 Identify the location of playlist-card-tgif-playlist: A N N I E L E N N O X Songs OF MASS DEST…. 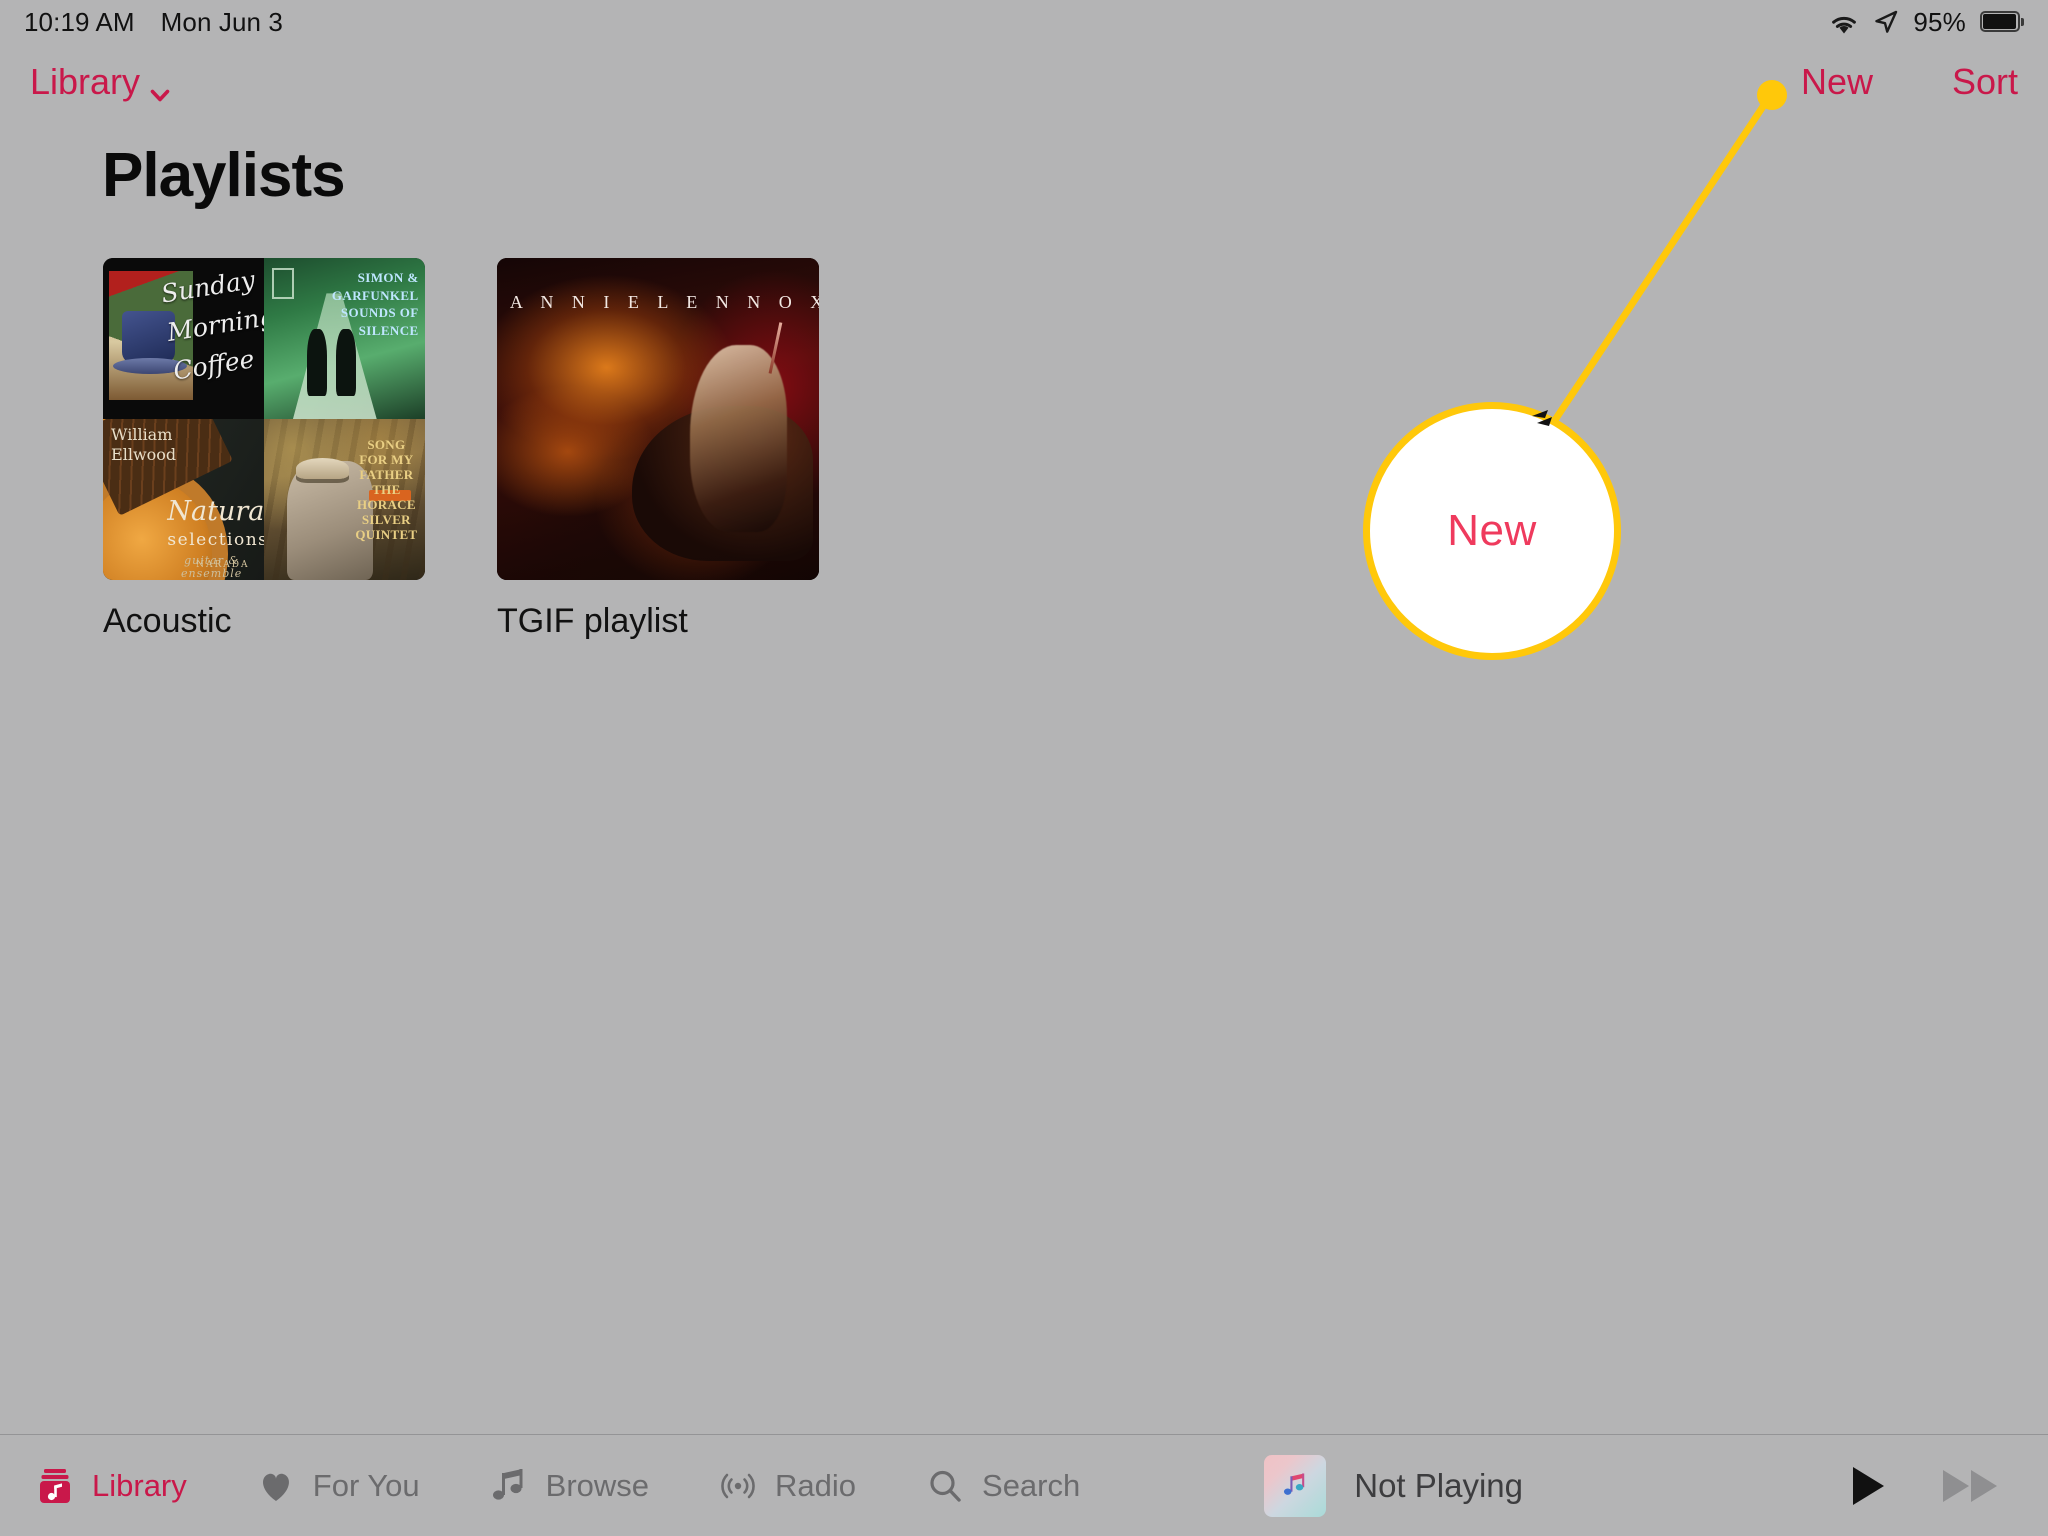
(658, 449).